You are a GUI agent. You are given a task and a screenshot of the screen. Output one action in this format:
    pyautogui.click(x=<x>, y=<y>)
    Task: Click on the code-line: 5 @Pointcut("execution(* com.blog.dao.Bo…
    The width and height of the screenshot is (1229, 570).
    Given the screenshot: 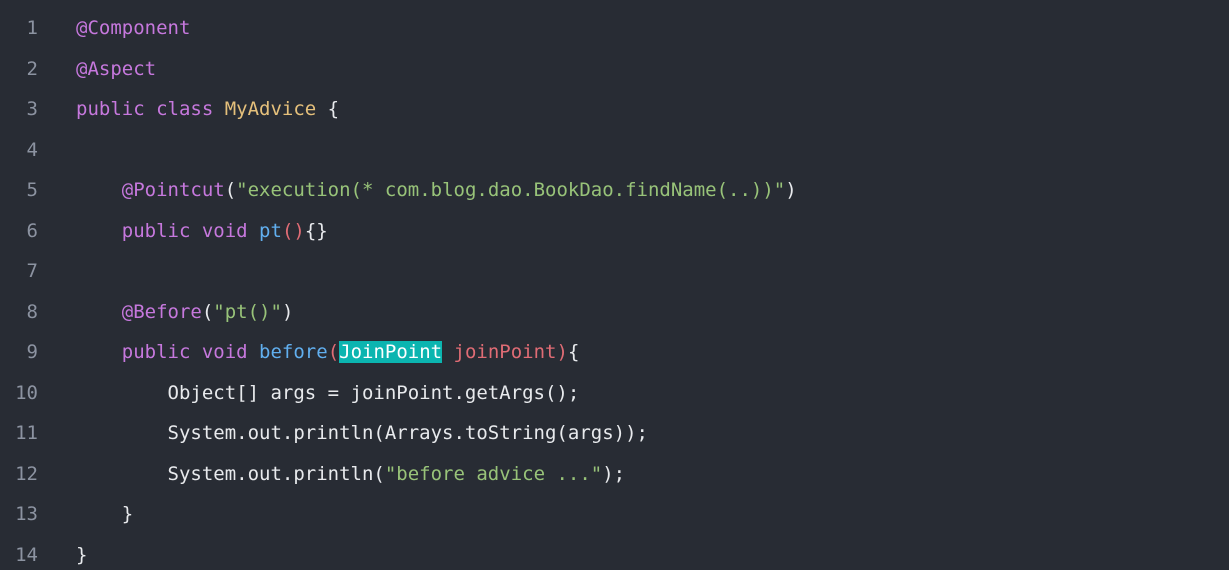 What is the action you would take?
    pyautogui.click(x=614, y=190)
    